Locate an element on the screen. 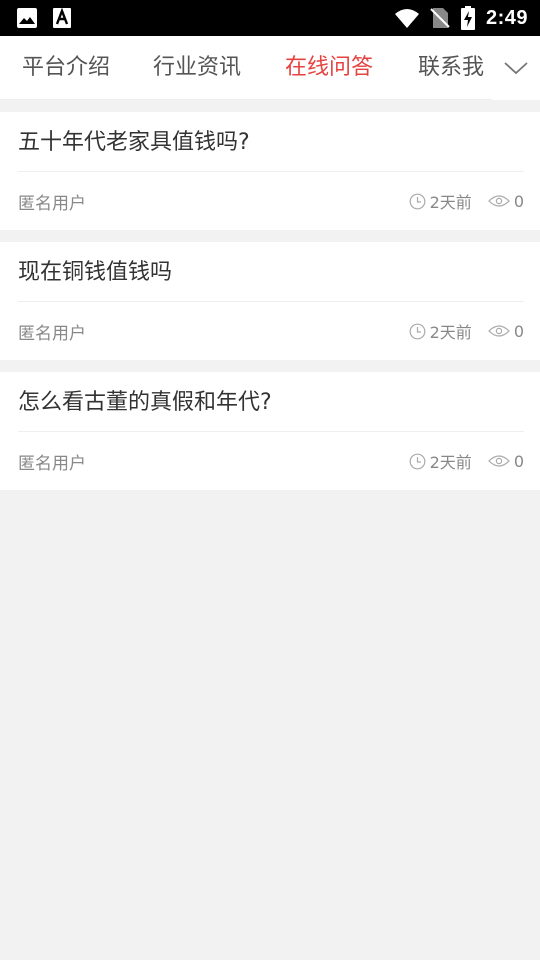 The image size is (540, 960). chevron-down-icon is located at coordinates (516, 68).